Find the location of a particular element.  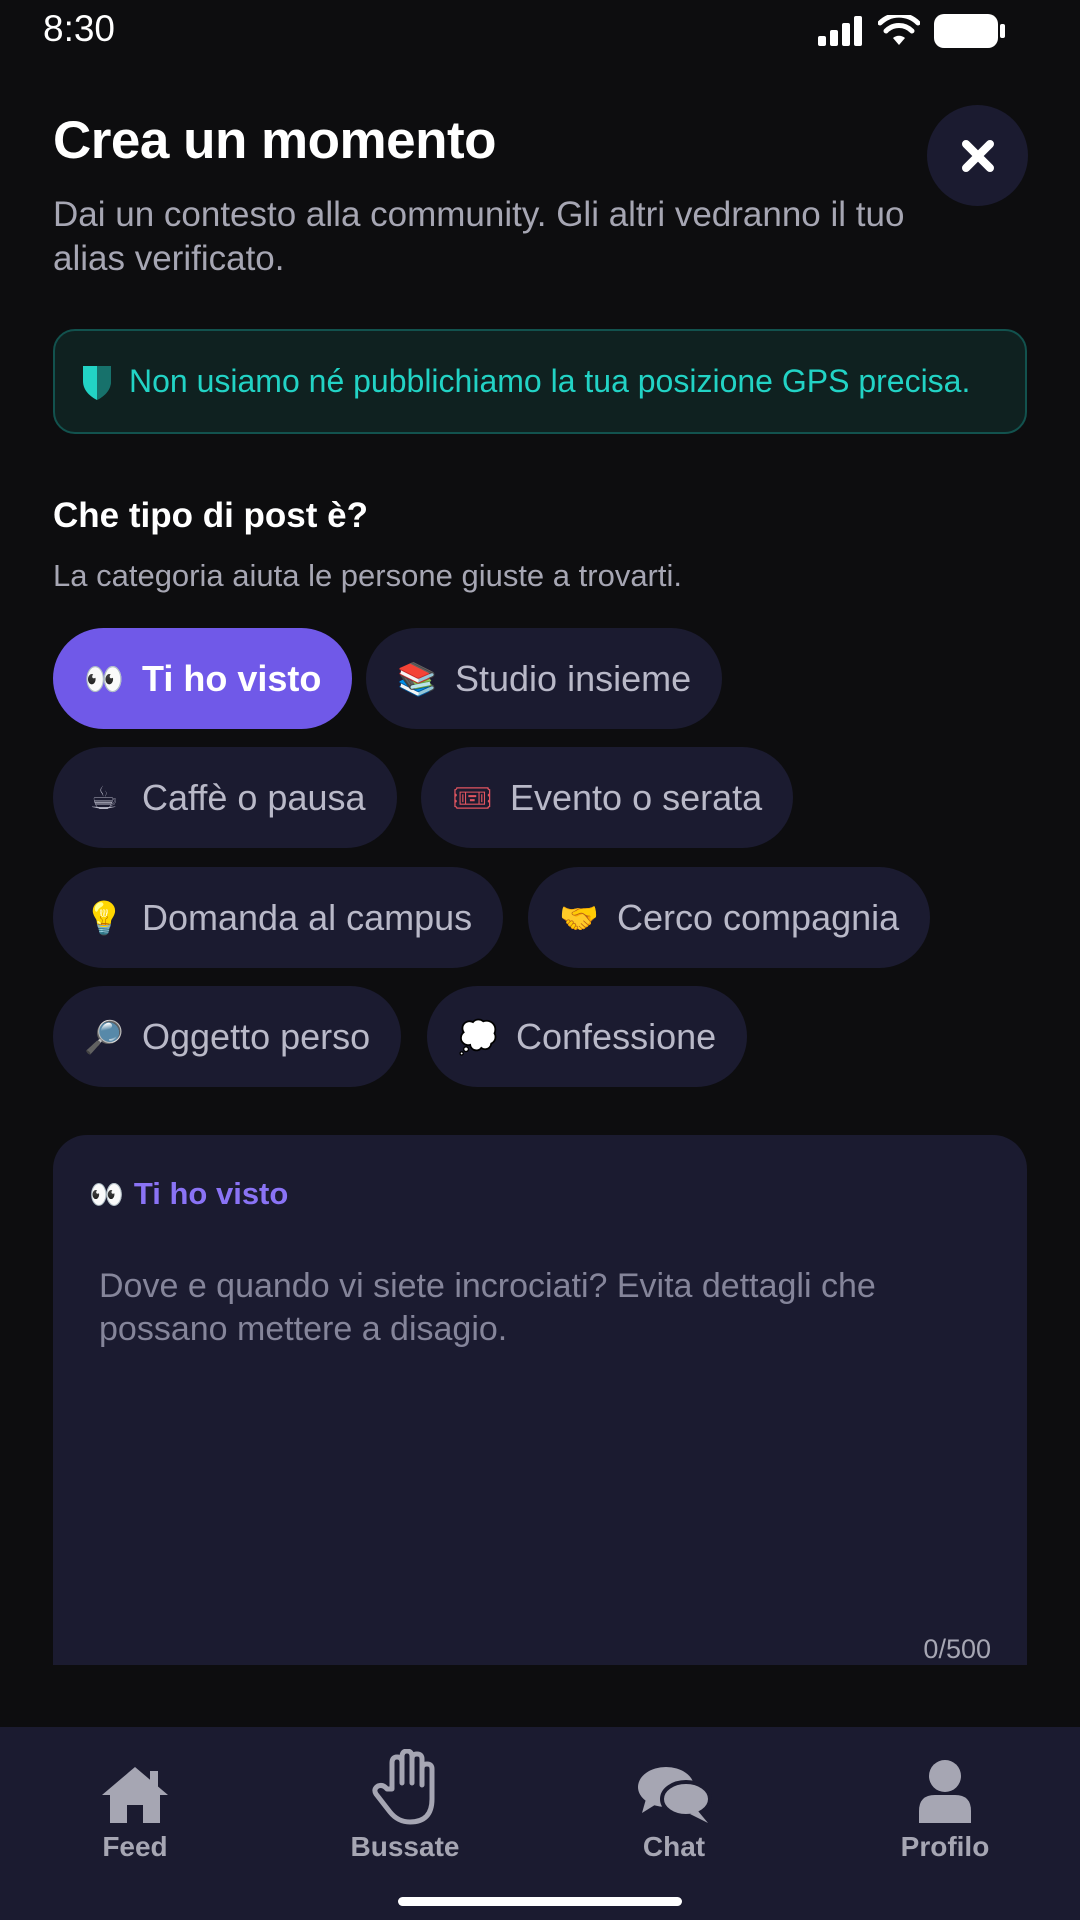

lightbulb-icon: 💡 is located at coordinates (104, 917).